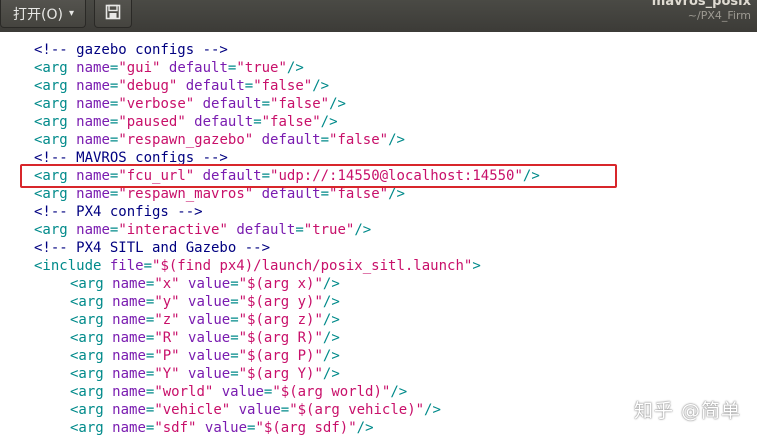 This screenshot has width=757, height=439. I want to click on code-token: "P", so click(167, 356).